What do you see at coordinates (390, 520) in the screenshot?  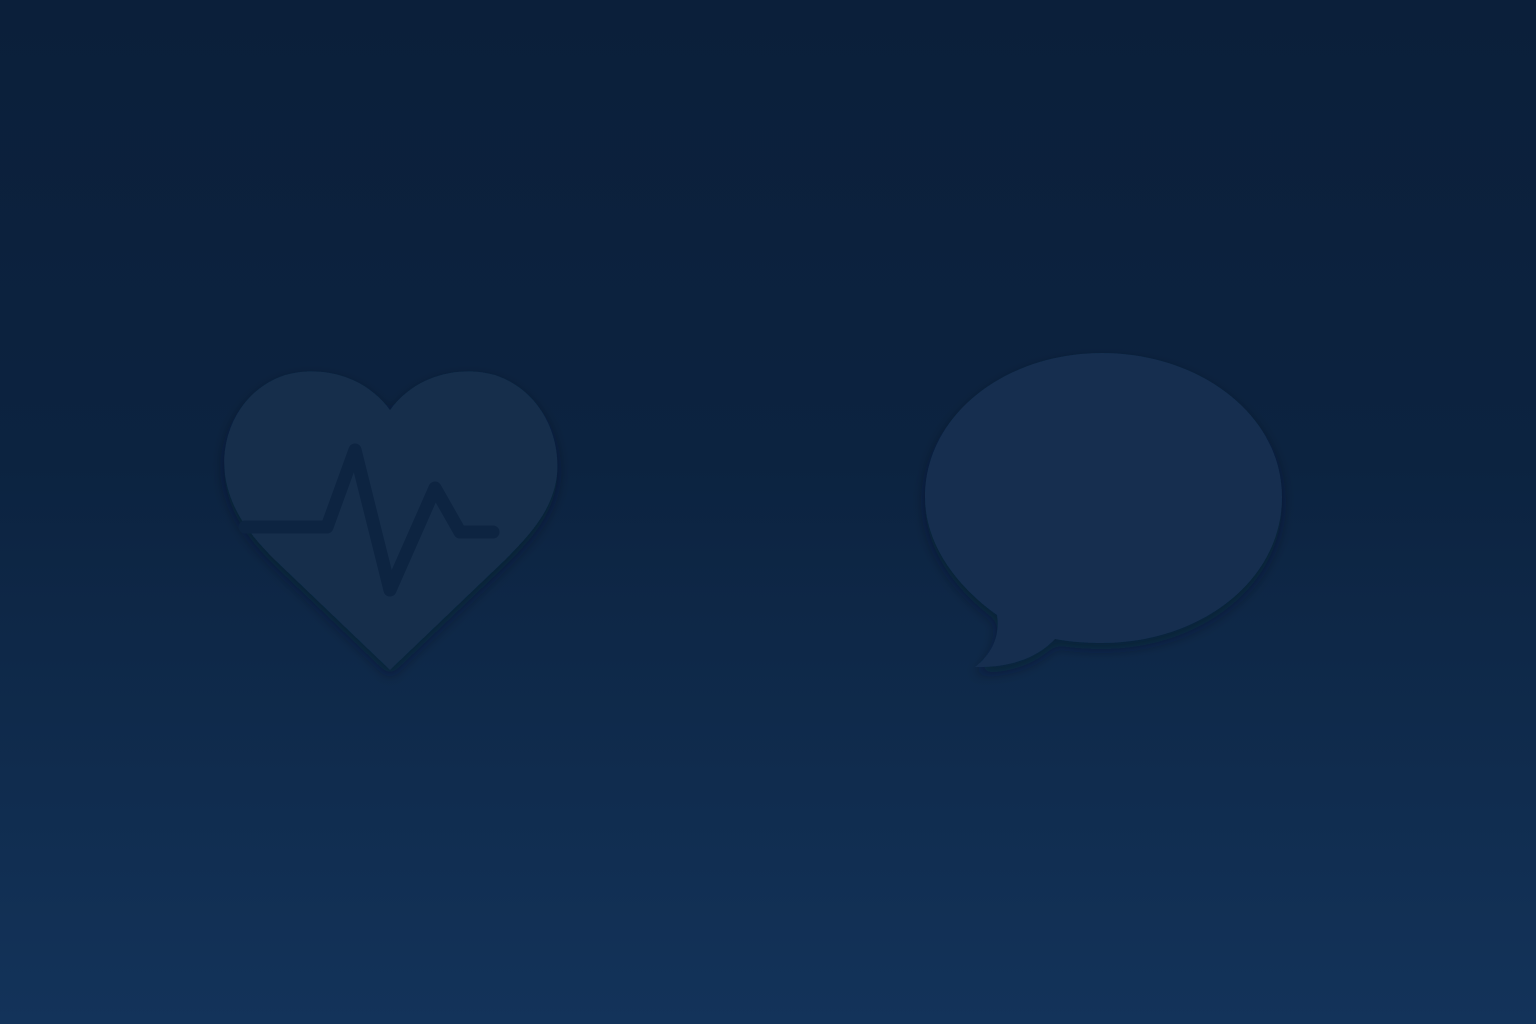 I see `heart-pulse-icon` at bounding box center [390, 520].